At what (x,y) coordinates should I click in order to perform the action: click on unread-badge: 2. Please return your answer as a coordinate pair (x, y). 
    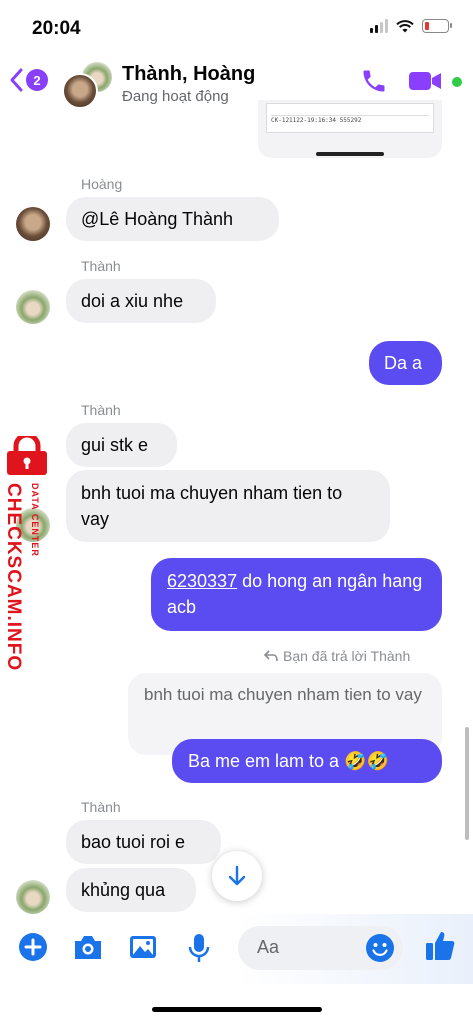
    Looking at the image, I should click on (37, 80).